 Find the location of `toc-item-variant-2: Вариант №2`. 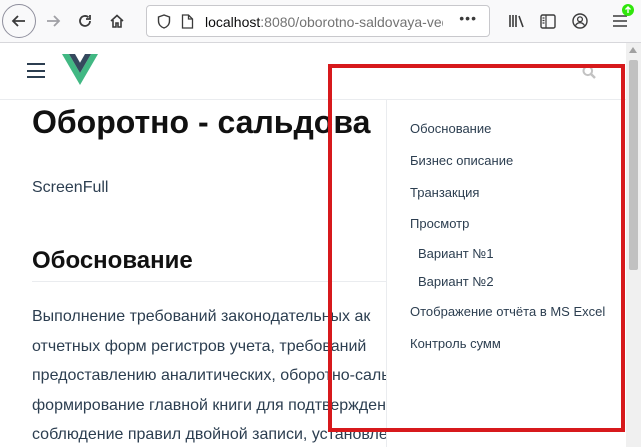

toc-item-variant-2: Вариант №2 is located at coordinates (456, 281).